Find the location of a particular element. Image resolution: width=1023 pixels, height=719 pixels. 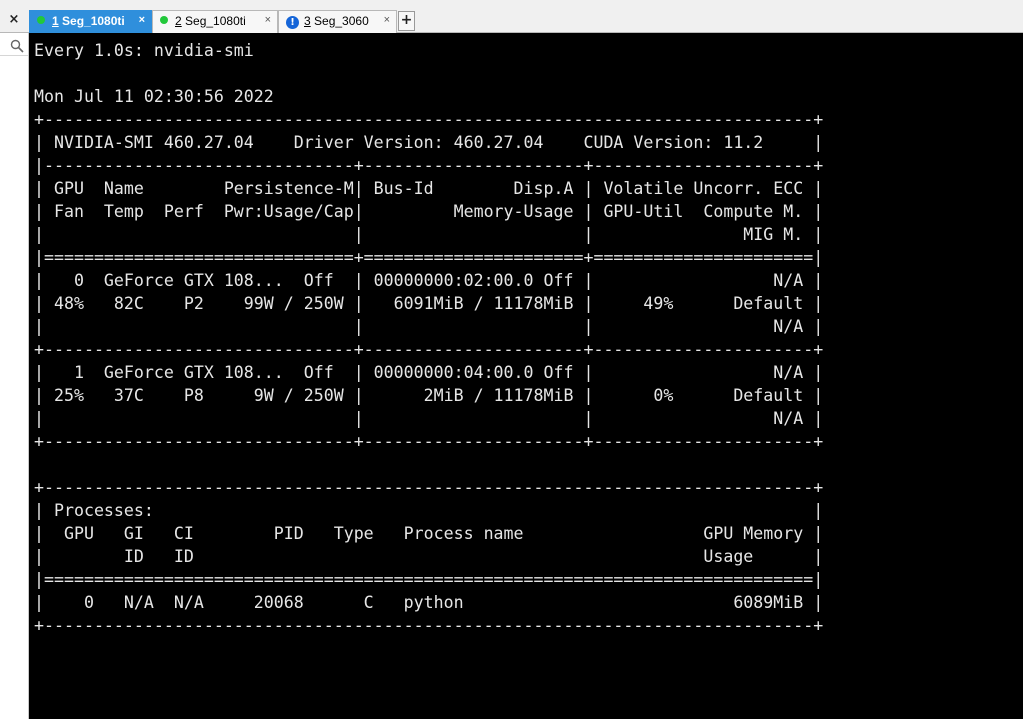

tab-seg-1080ti-1: 1 Seg_1080ti × is located at coordinates (90, 21).